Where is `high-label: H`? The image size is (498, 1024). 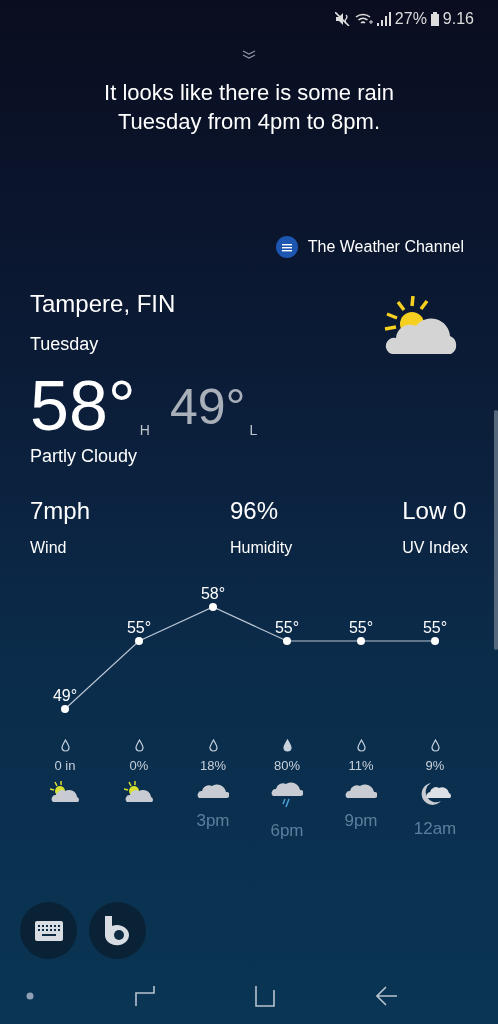
high-label: H is located at coordinates (144, 430).